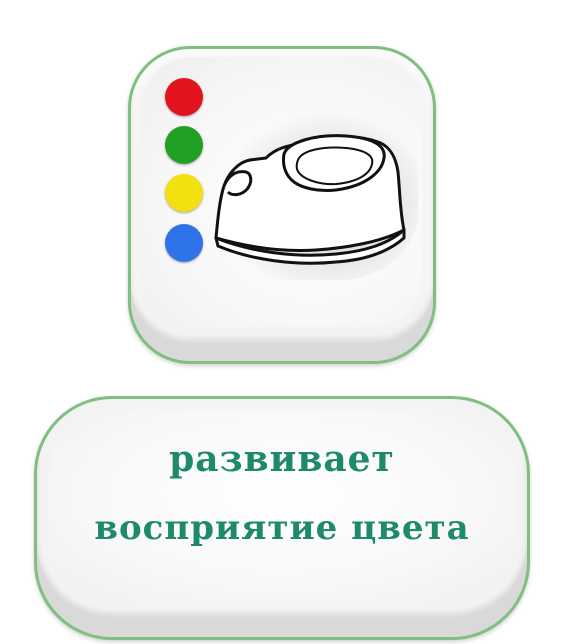 This screenshot has height=644, width=564. Describe the element at coordinates (184, 243) in the screenshot. I see `blue-dot` at that location.